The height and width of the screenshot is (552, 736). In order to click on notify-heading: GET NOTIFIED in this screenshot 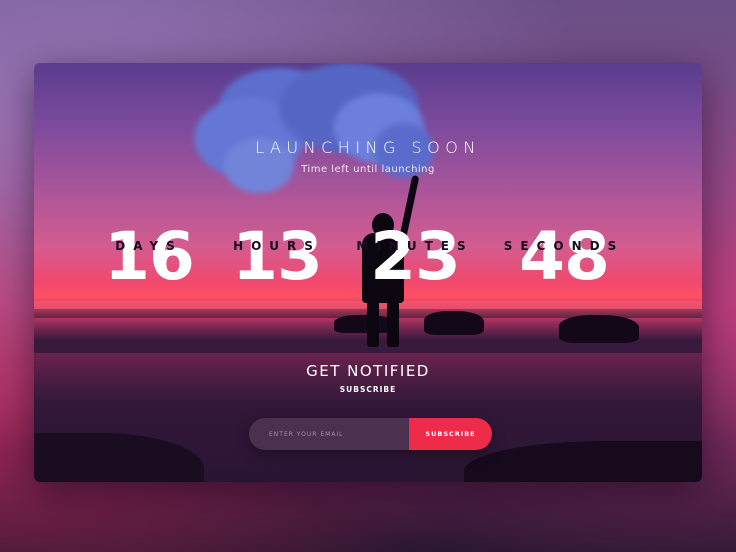, I will do `click(368, 371)`.